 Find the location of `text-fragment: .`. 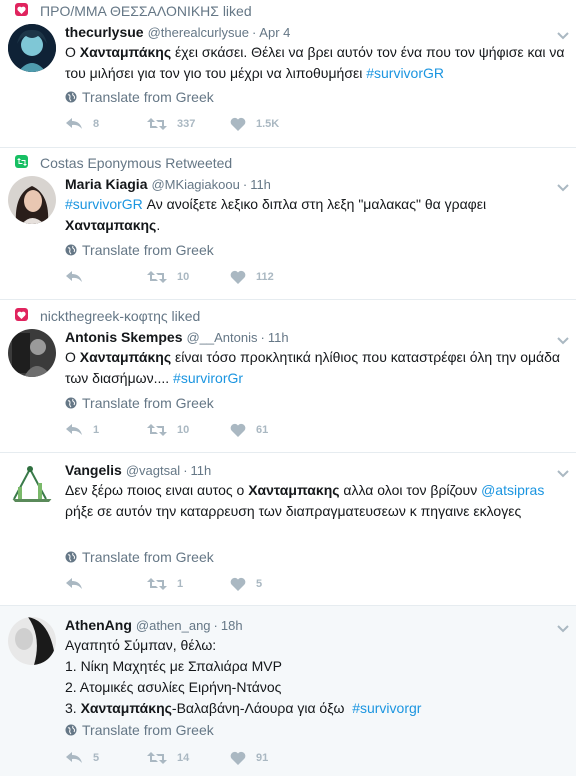

text-fragment: . is located at coordinates (158, 225).